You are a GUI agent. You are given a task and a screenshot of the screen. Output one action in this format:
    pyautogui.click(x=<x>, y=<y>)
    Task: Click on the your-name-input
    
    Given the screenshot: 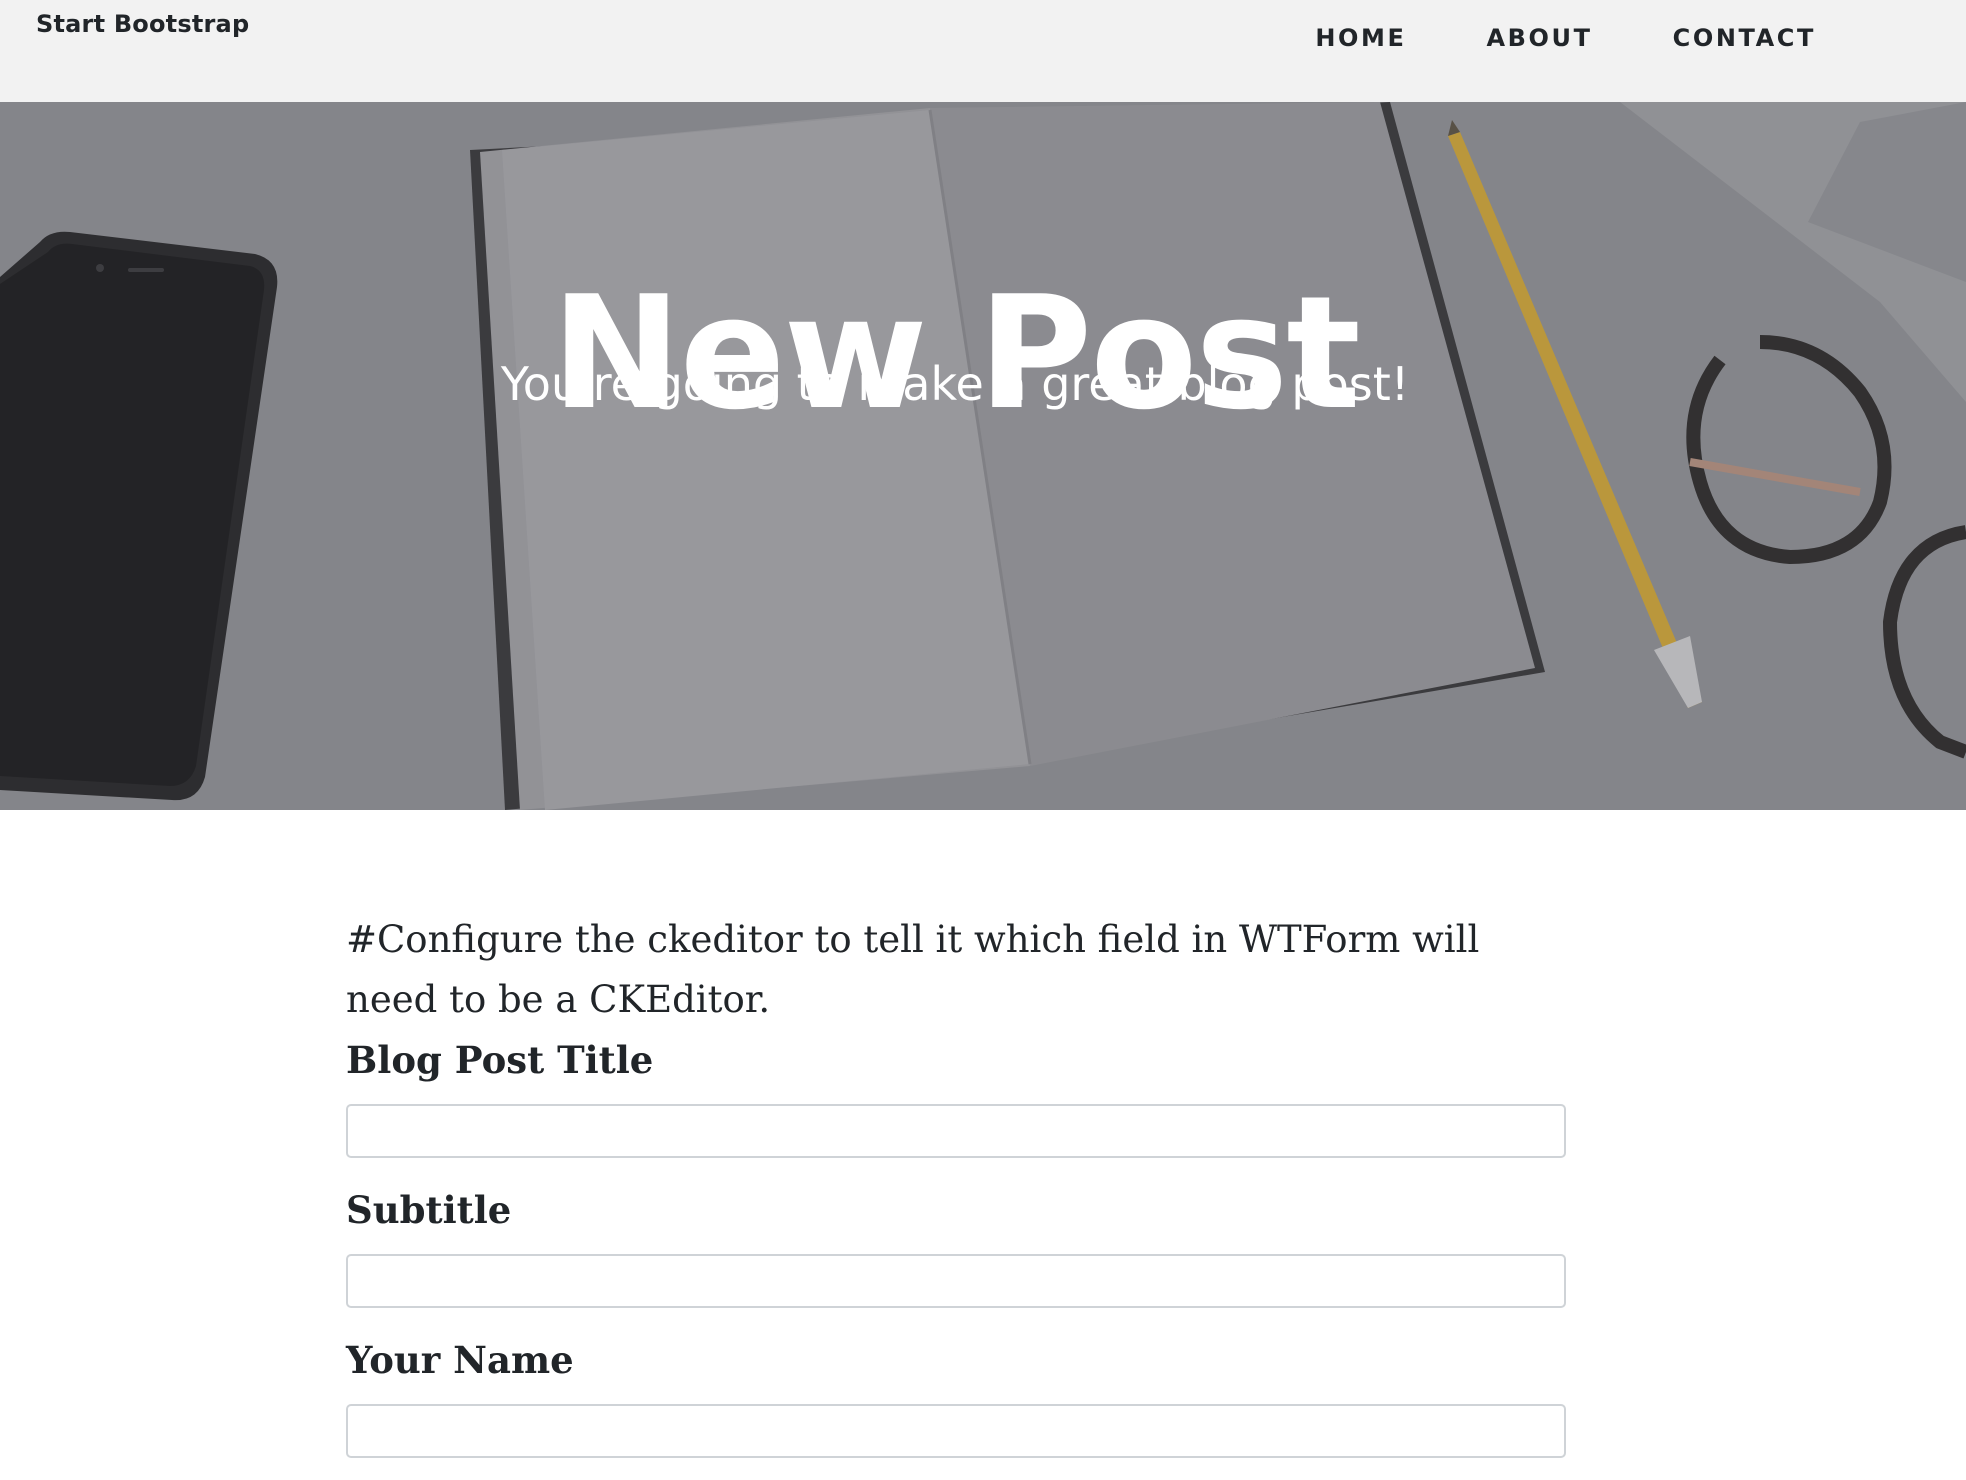 What is the action you would take?
    pyautogui.click(x=956, y=1431)
    